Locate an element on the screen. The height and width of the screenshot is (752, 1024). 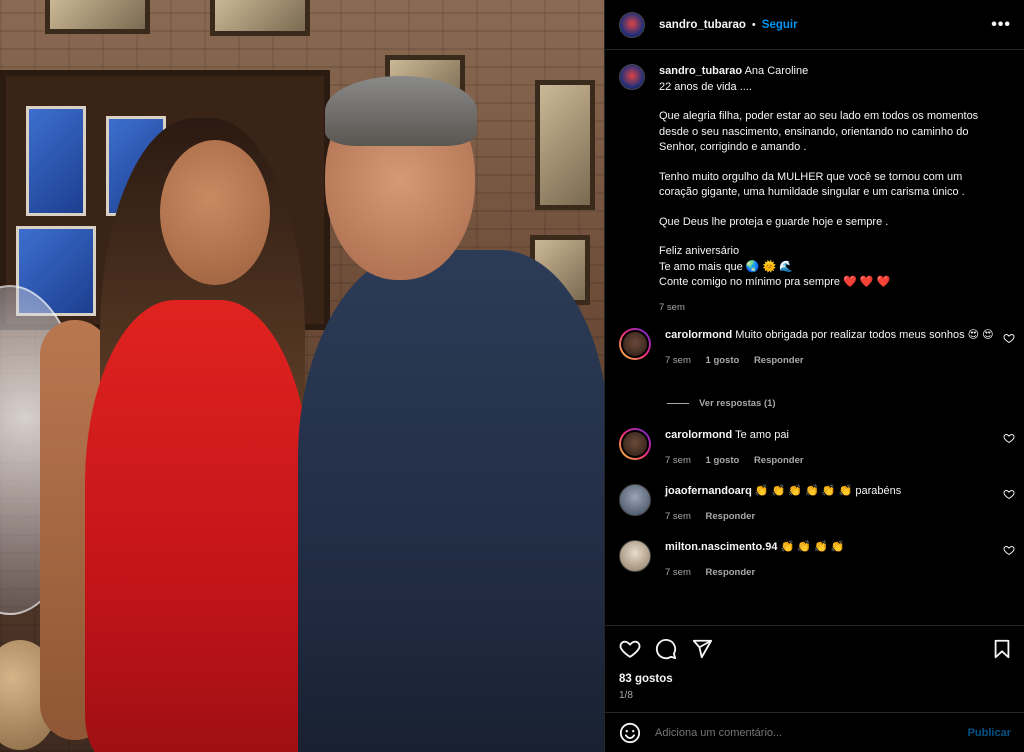
like-heart-icon is located at coordinates (630, 649).